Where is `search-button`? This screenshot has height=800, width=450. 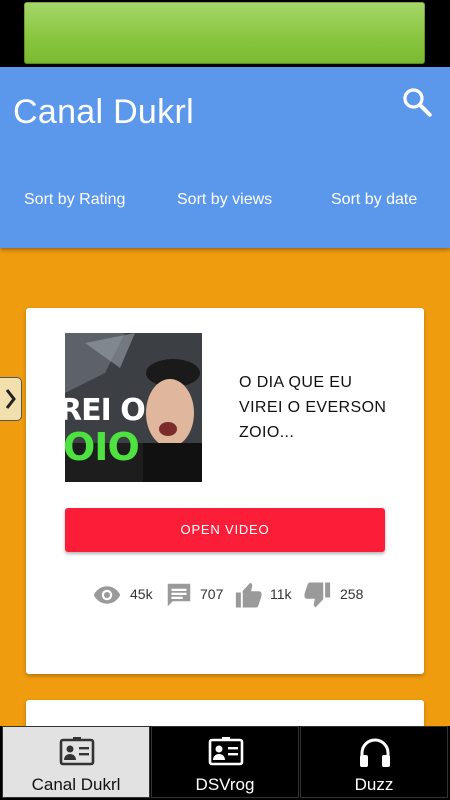
search-button is located at coordinates (417, 102).